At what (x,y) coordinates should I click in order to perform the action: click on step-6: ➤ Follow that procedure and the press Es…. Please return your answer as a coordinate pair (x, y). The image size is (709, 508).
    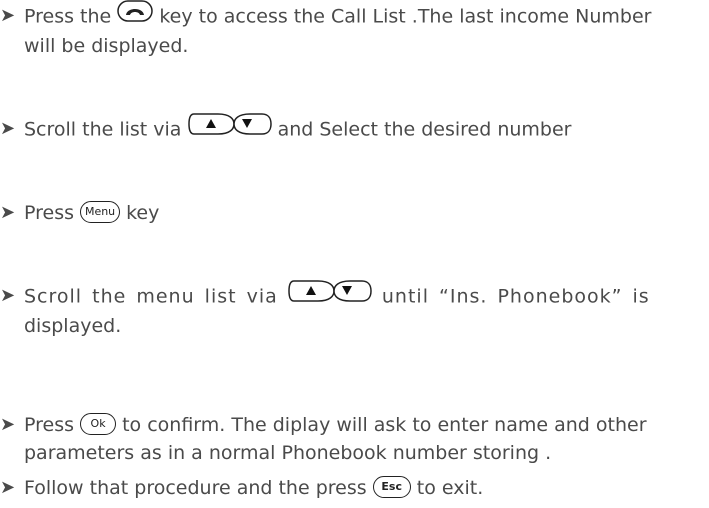
    Looking at the image, I should click on (354, 488).